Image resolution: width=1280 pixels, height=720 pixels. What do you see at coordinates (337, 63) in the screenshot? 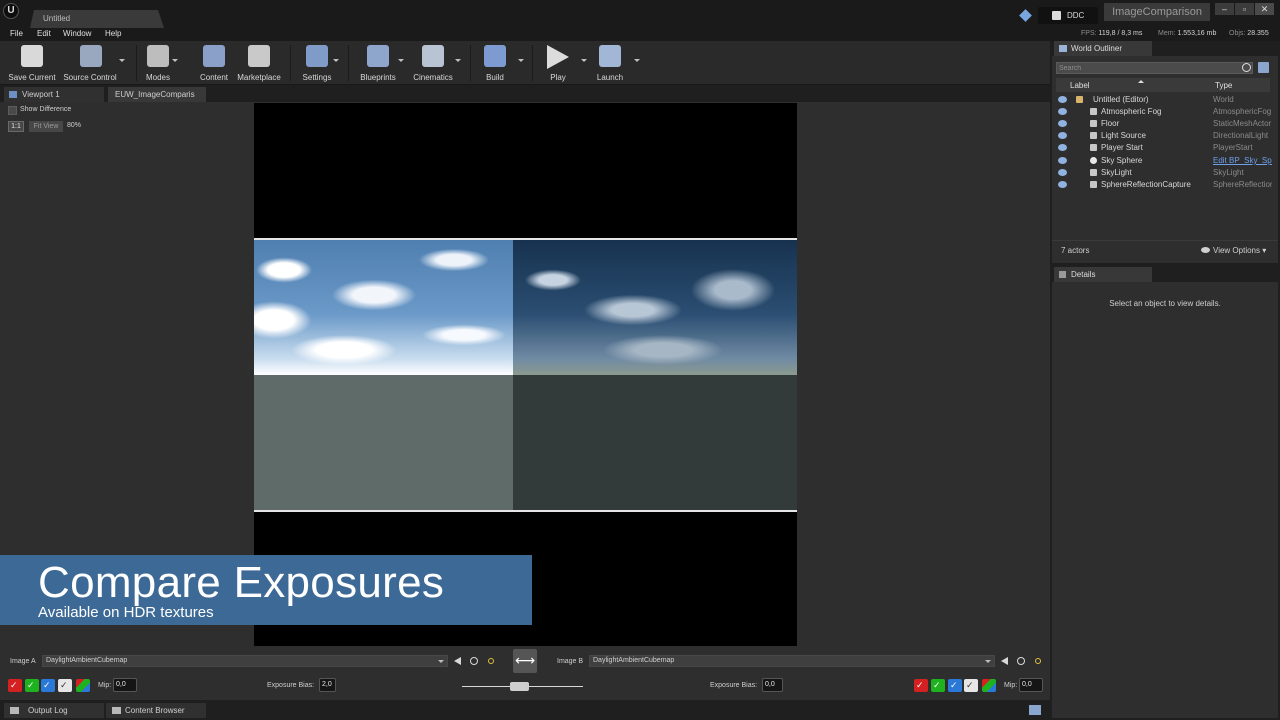
I see `settings-dropdown` at bounding box center [337, 63].